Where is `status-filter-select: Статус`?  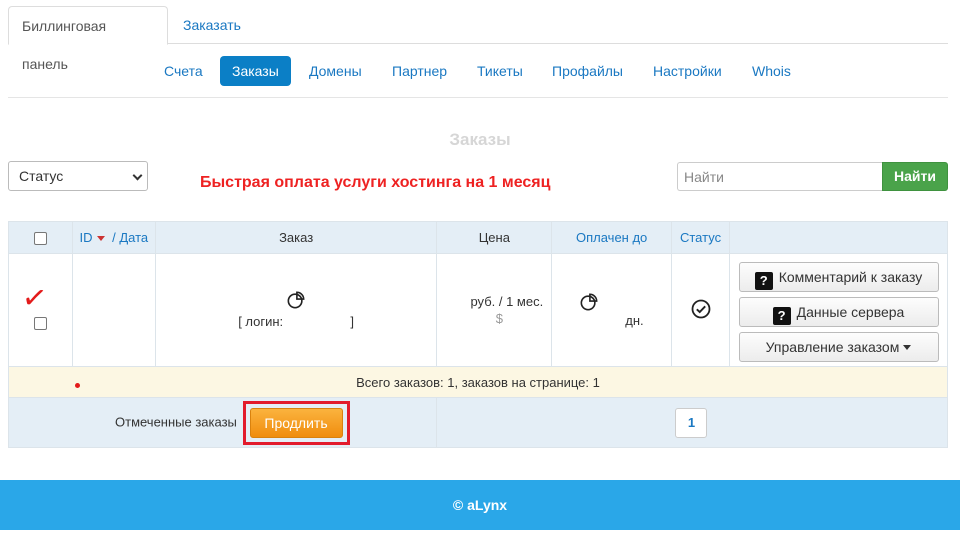 status-filter-select: Статус is located at coordinates (78, 176).